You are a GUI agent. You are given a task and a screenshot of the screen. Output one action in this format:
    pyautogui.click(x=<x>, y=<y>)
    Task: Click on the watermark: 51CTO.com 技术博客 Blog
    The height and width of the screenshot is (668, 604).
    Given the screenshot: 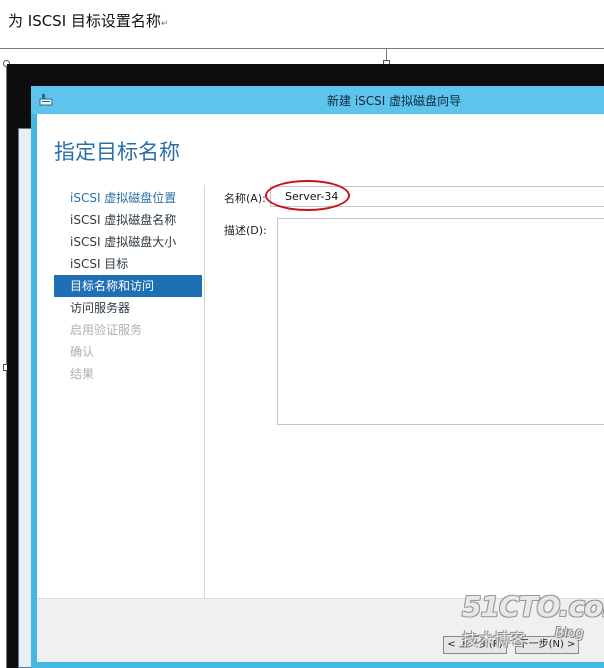 What is the action you would take?
    pyautogui.click(x=533, y=619)
    